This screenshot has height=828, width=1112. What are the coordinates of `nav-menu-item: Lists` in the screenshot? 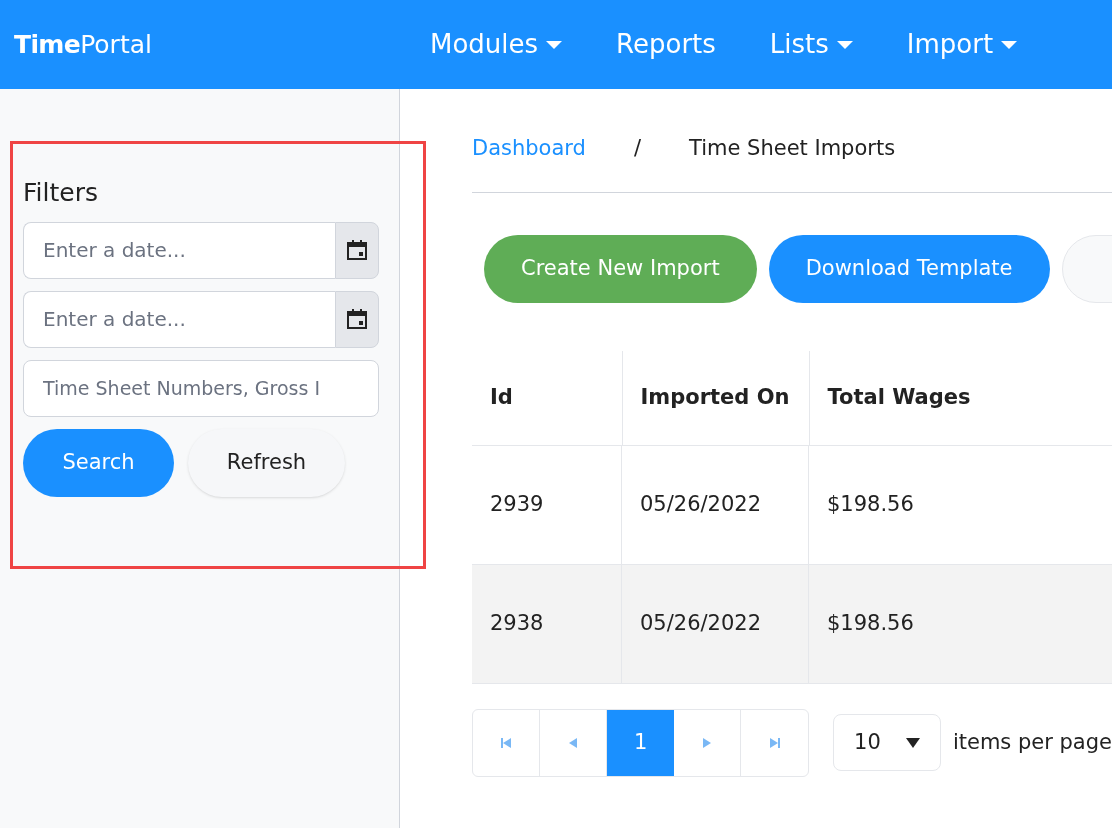 It's located at (811, 44).